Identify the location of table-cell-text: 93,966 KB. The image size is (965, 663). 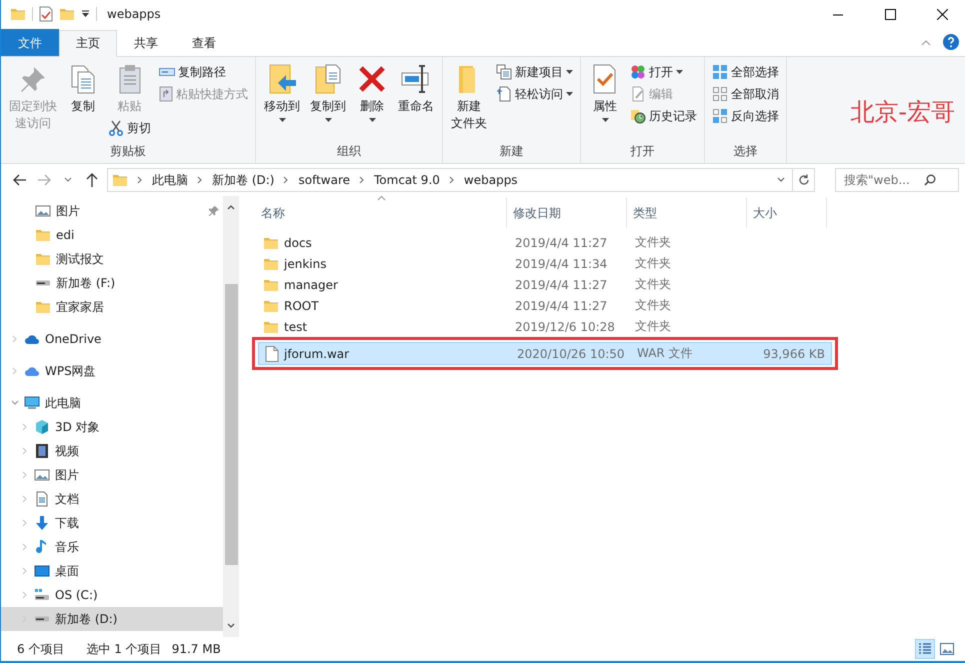
(794, 353).